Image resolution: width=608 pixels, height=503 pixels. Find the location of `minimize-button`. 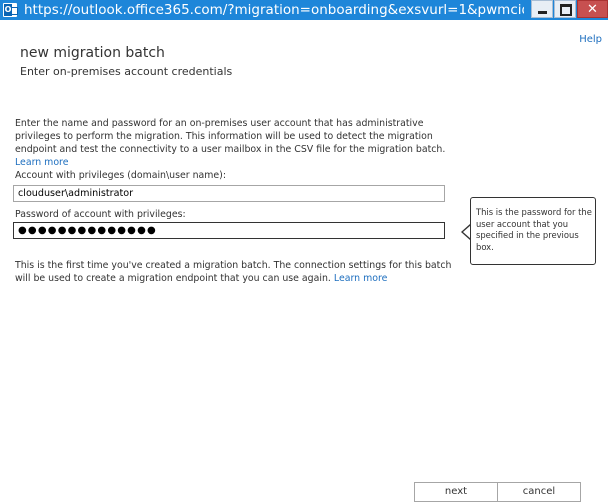

minimize-button is located at coordinates (542, 9).